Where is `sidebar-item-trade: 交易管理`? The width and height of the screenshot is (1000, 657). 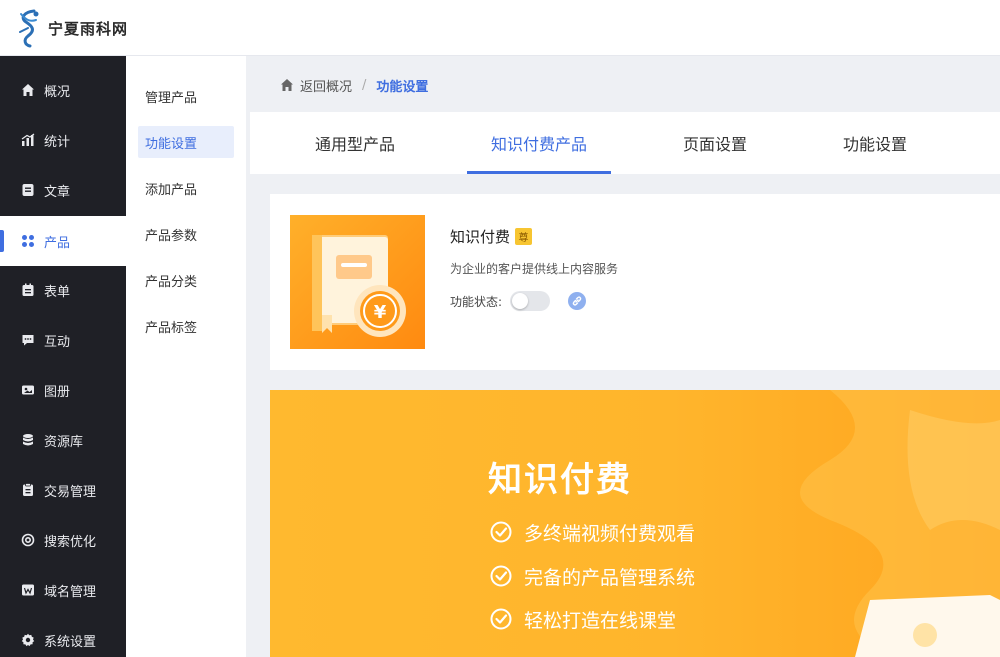
sidebar-item-trade: 交易管理 is located at coordinates (63, 490).